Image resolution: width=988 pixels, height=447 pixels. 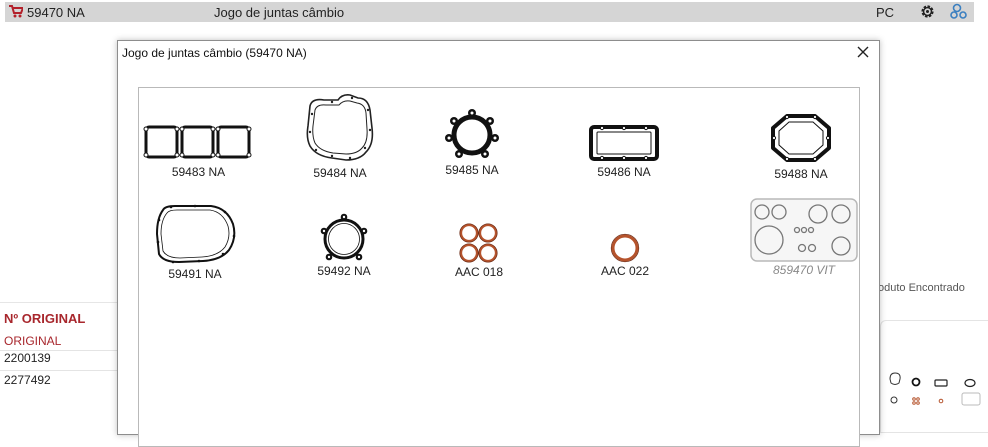 I want to click on dialog-title: Jogo de juntas câmbio (59470 NA), so click(x=214, y=53).